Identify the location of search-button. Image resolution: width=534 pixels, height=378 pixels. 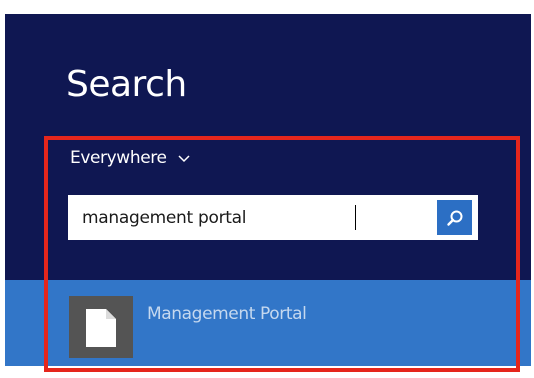
(454, 217).